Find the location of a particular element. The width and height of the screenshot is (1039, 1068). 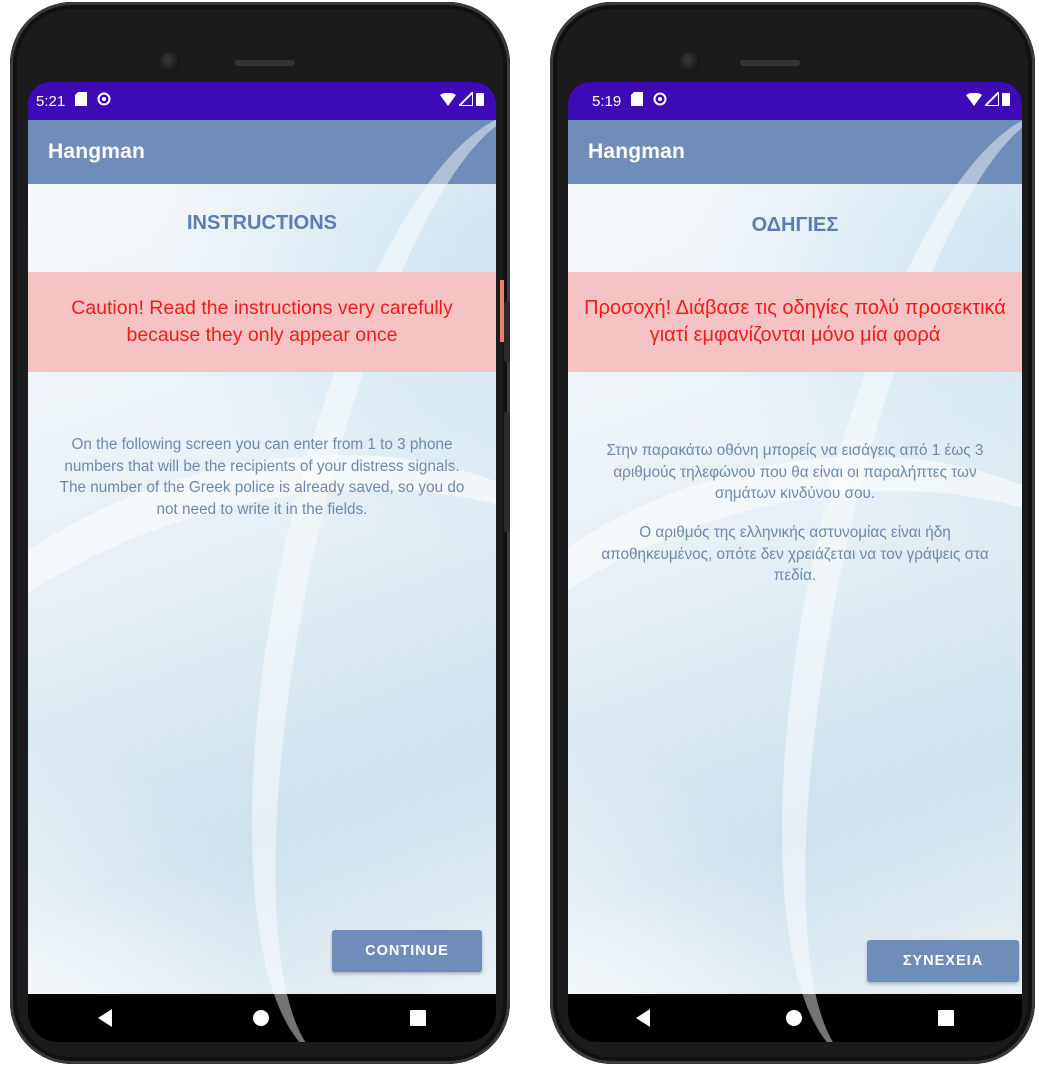

status-time: 5:19 is located at coordinates (607, 101).